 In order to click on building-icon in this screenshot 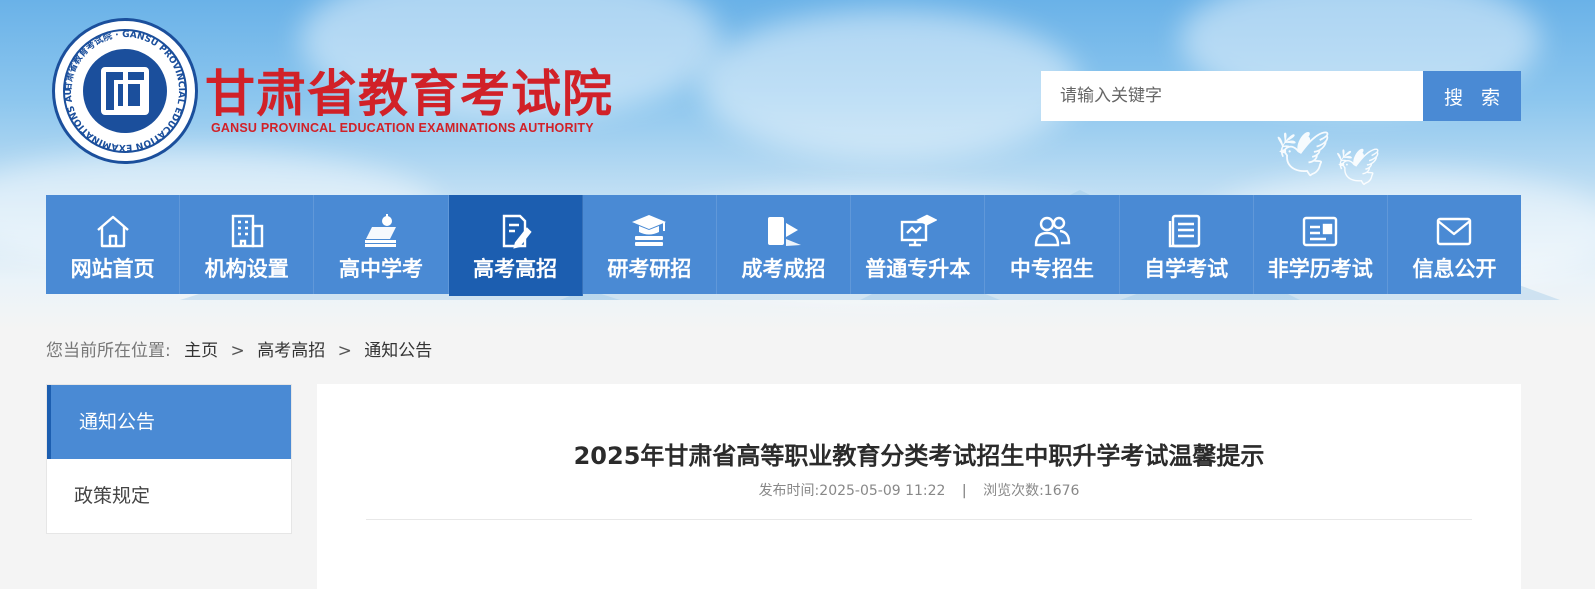, I will do `click(247, 231)`.